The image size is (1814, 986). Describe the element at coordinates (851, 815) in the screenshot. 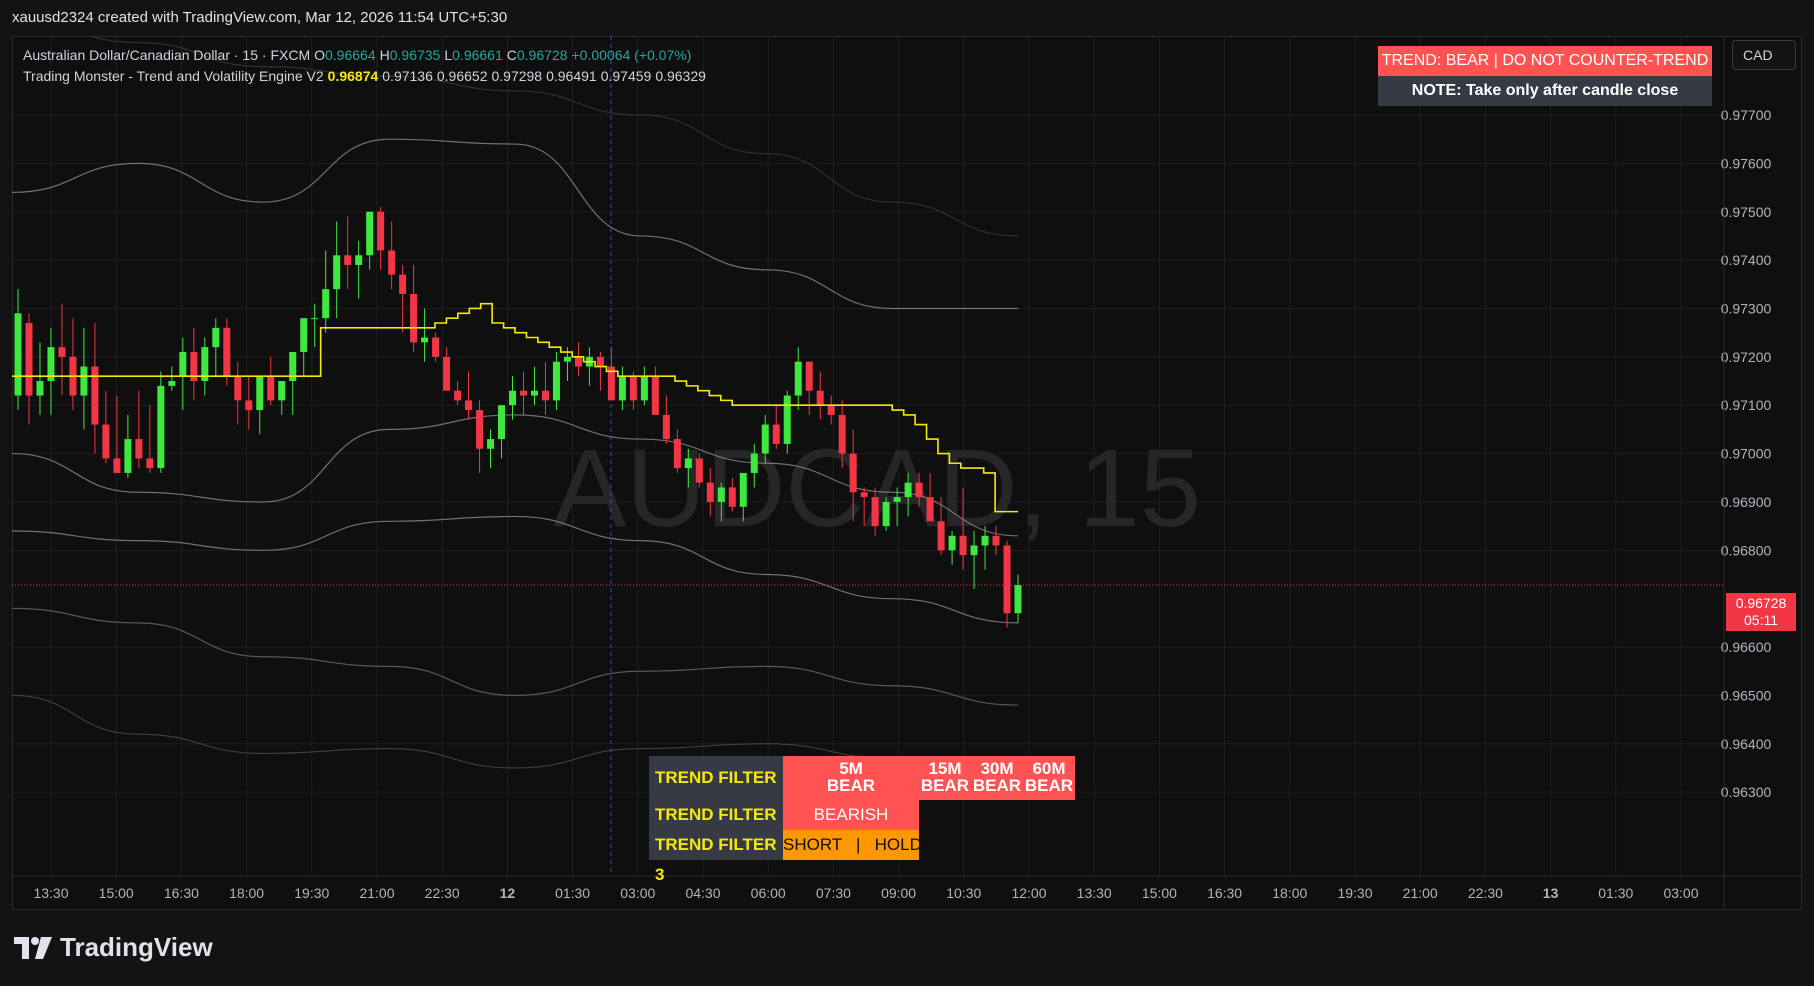

I see `trend-filter-2-state: BEARISH` at that location.